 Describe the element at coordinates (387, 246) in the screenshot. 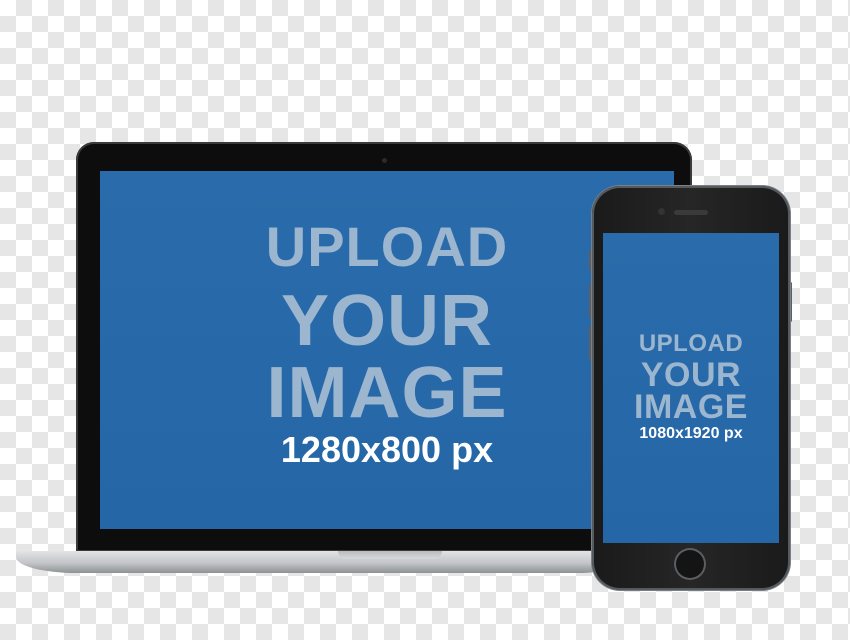

I see `laptop-upload-text: UPLOAD` at that location.